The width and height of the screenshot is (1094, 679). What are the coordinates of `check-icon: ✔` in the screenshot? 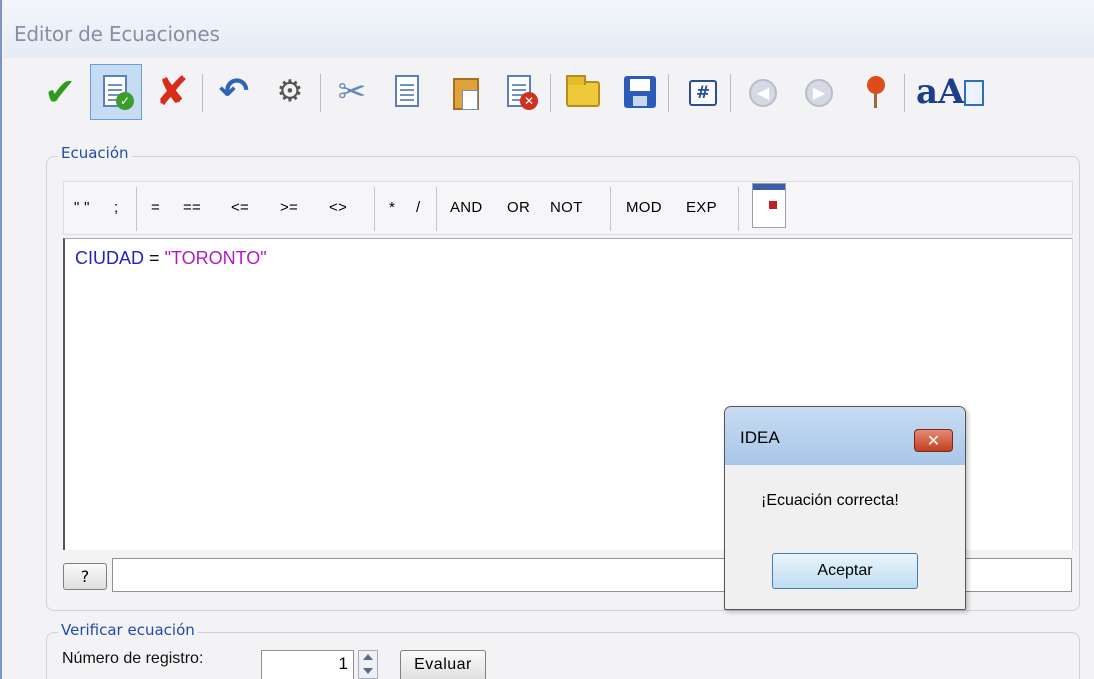 It's located at (60, 92).